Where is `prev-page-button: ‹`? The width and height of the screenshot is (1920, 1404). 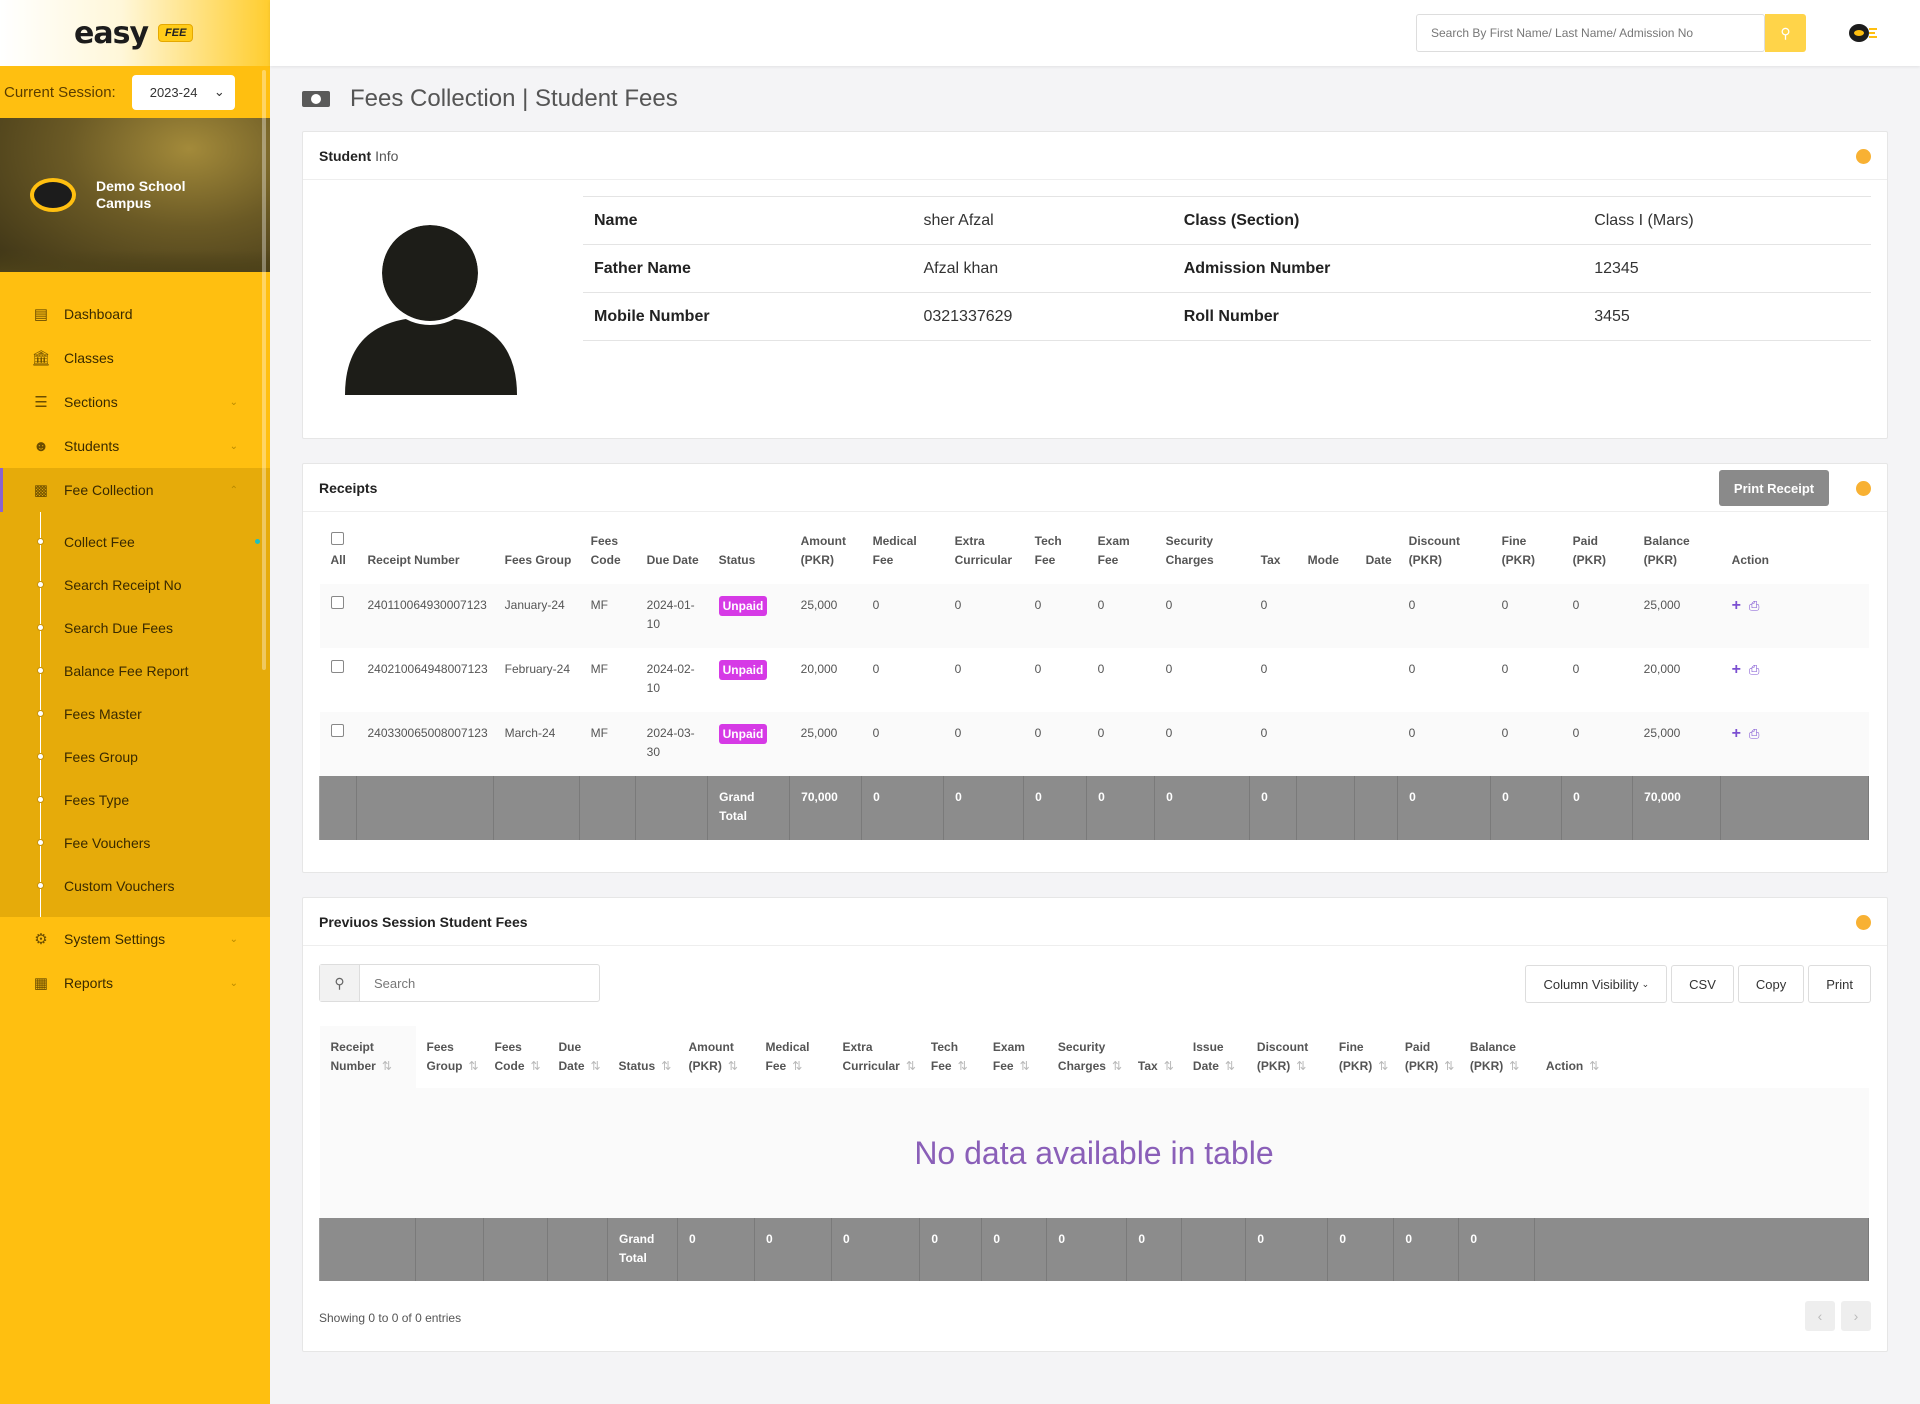 prev-page-button: ‹ is located at coordinates (1820, 1316).